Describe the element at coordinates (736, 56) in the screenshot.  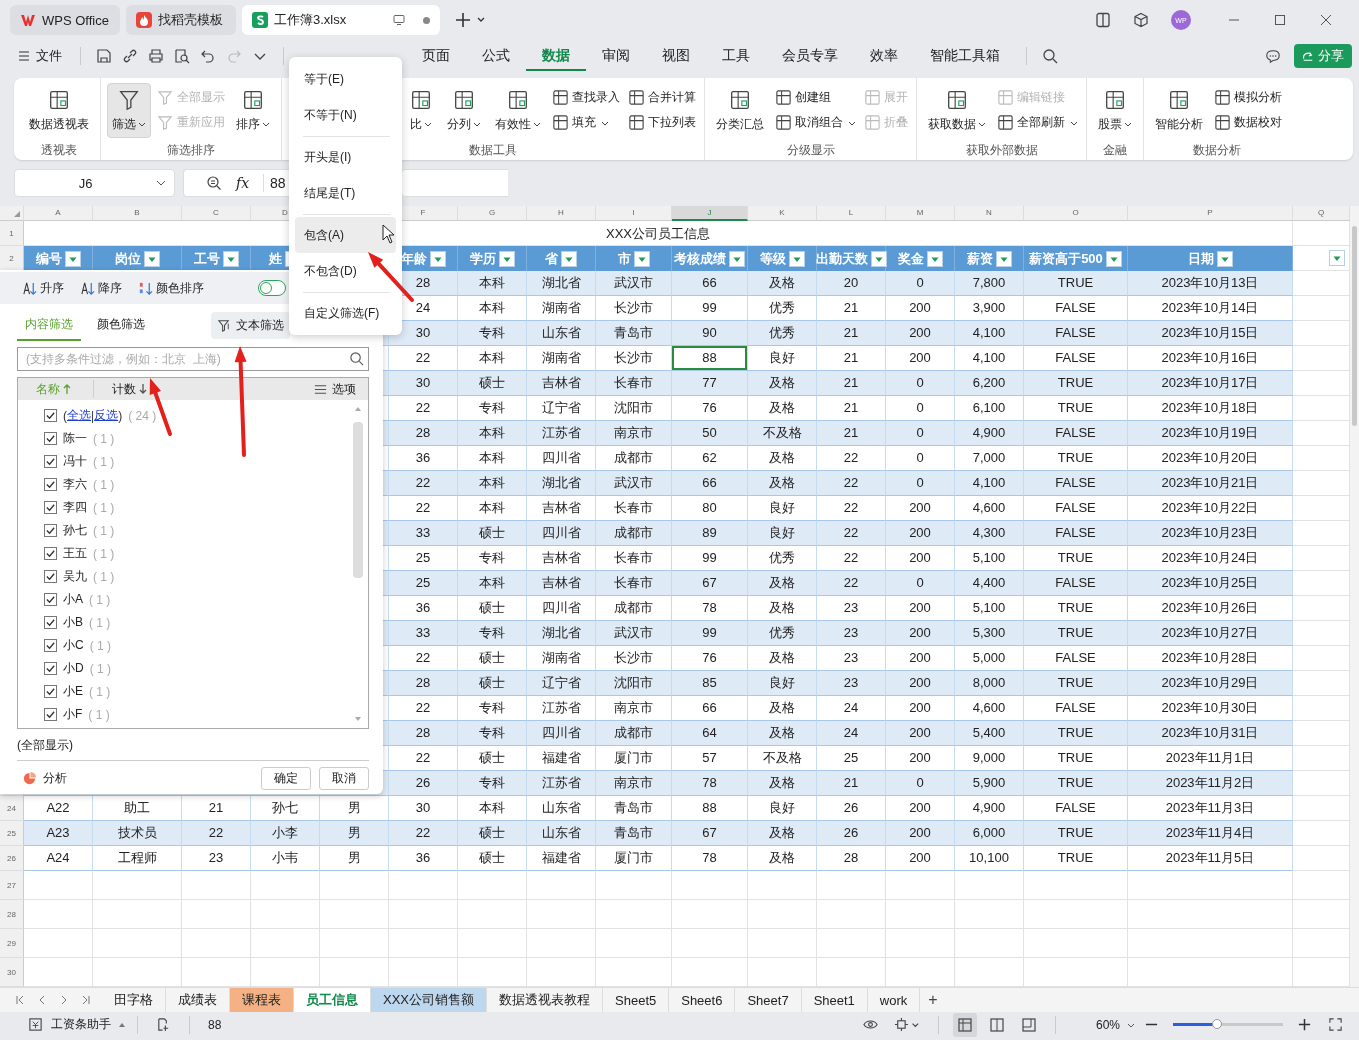
I see `ribbon-tab: 工具` at that location.